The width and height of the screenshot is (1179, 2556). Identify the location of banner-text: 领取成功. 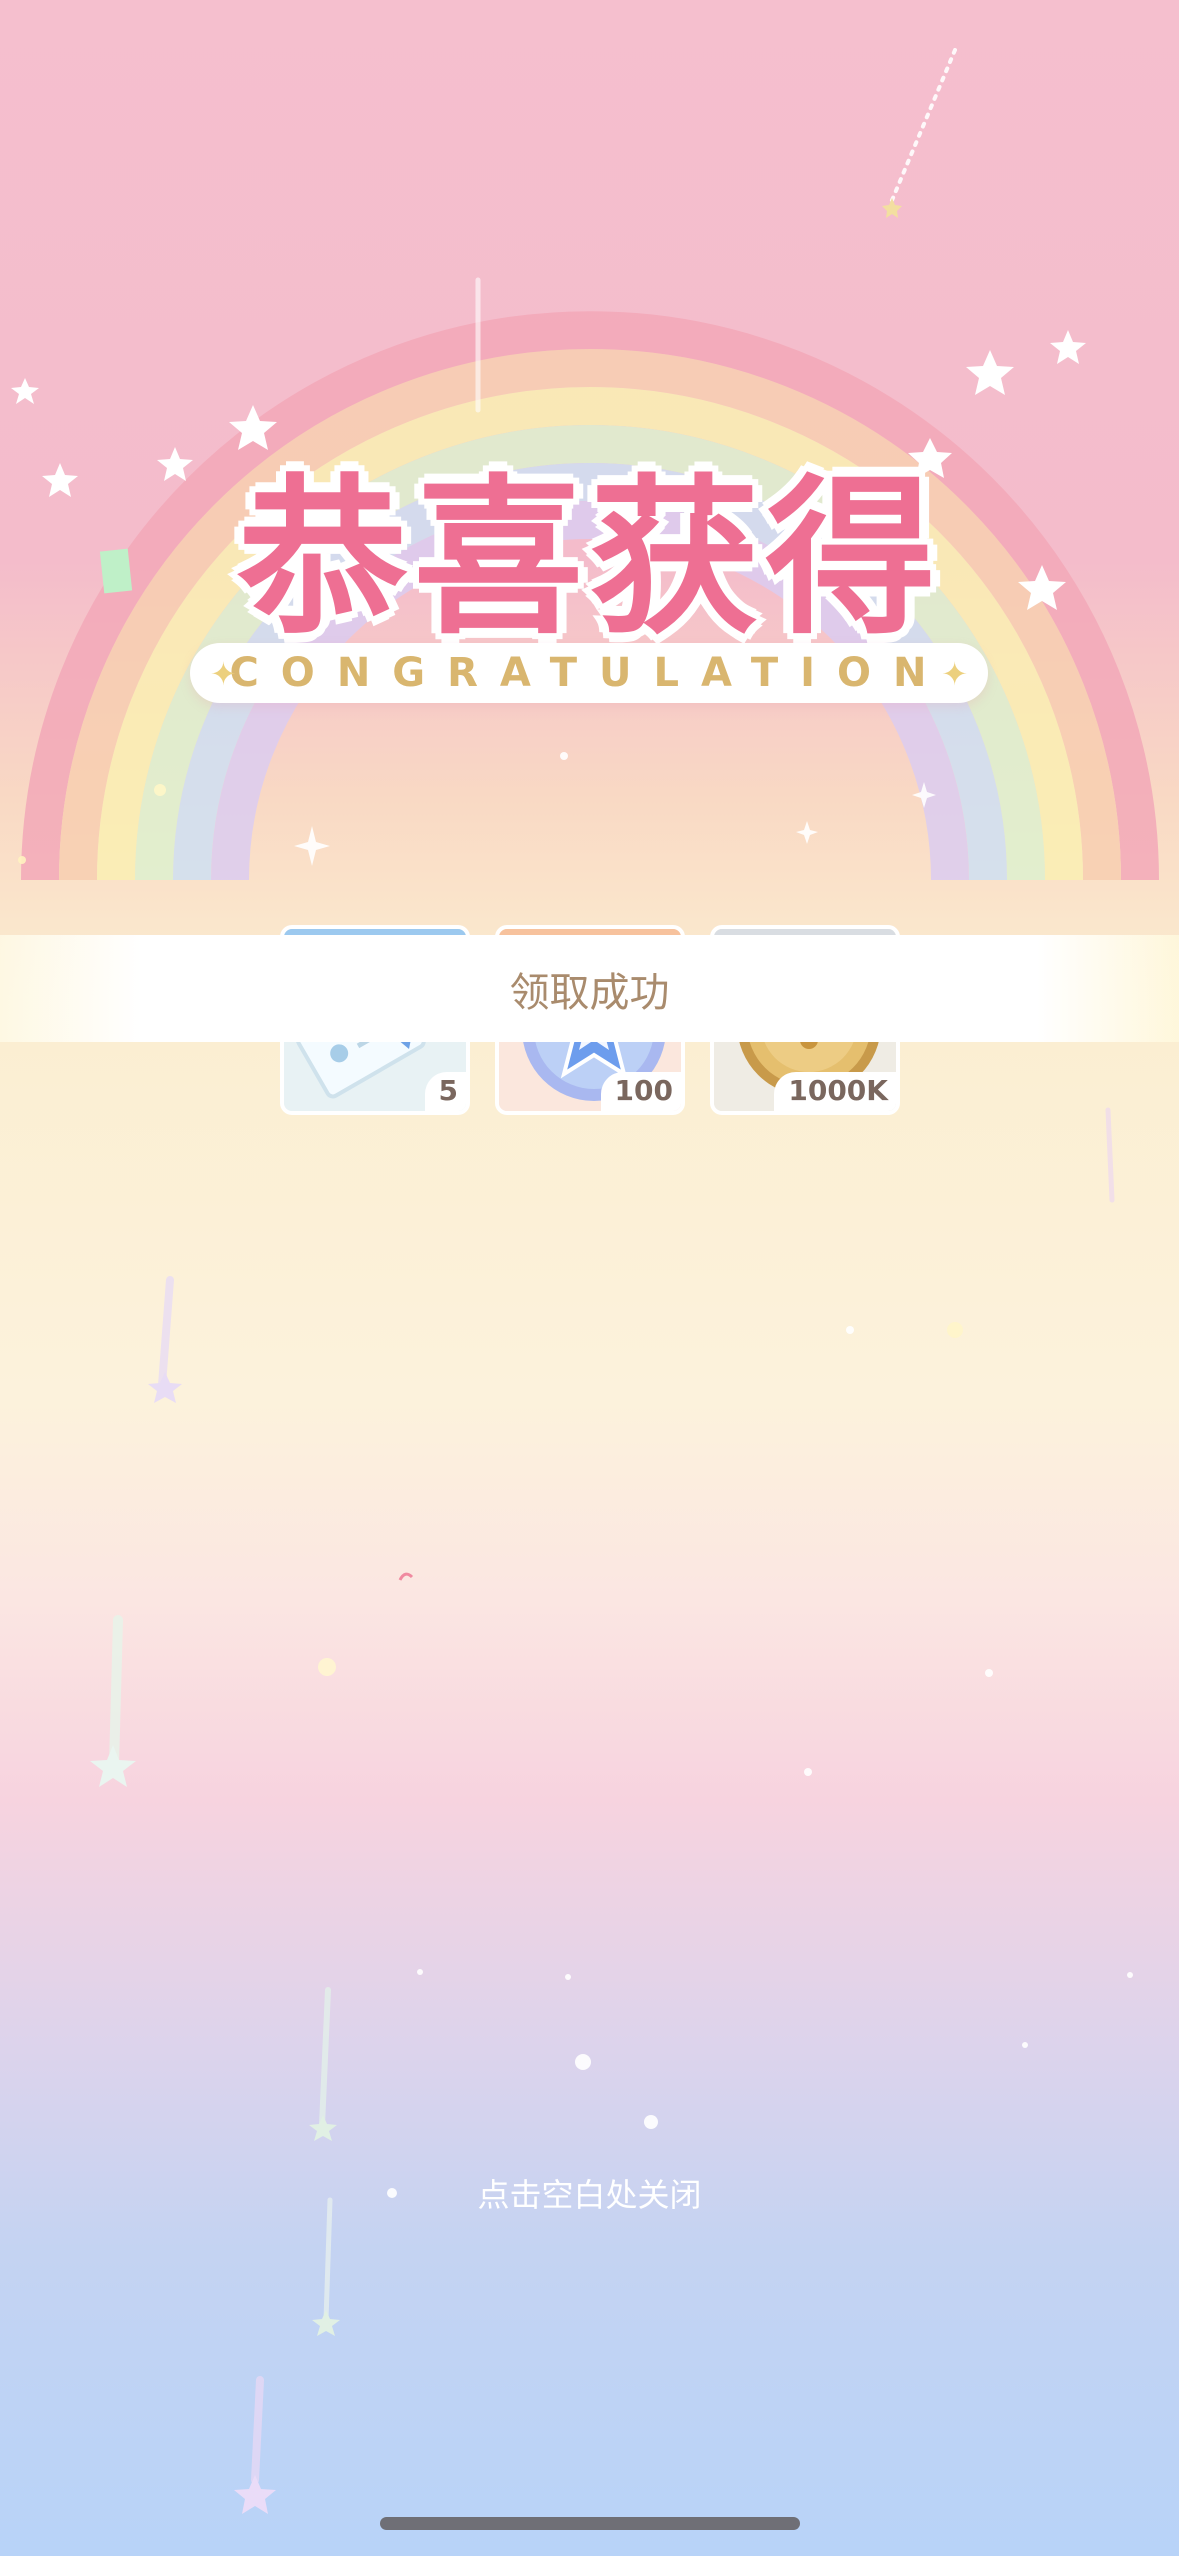
(589, 992).